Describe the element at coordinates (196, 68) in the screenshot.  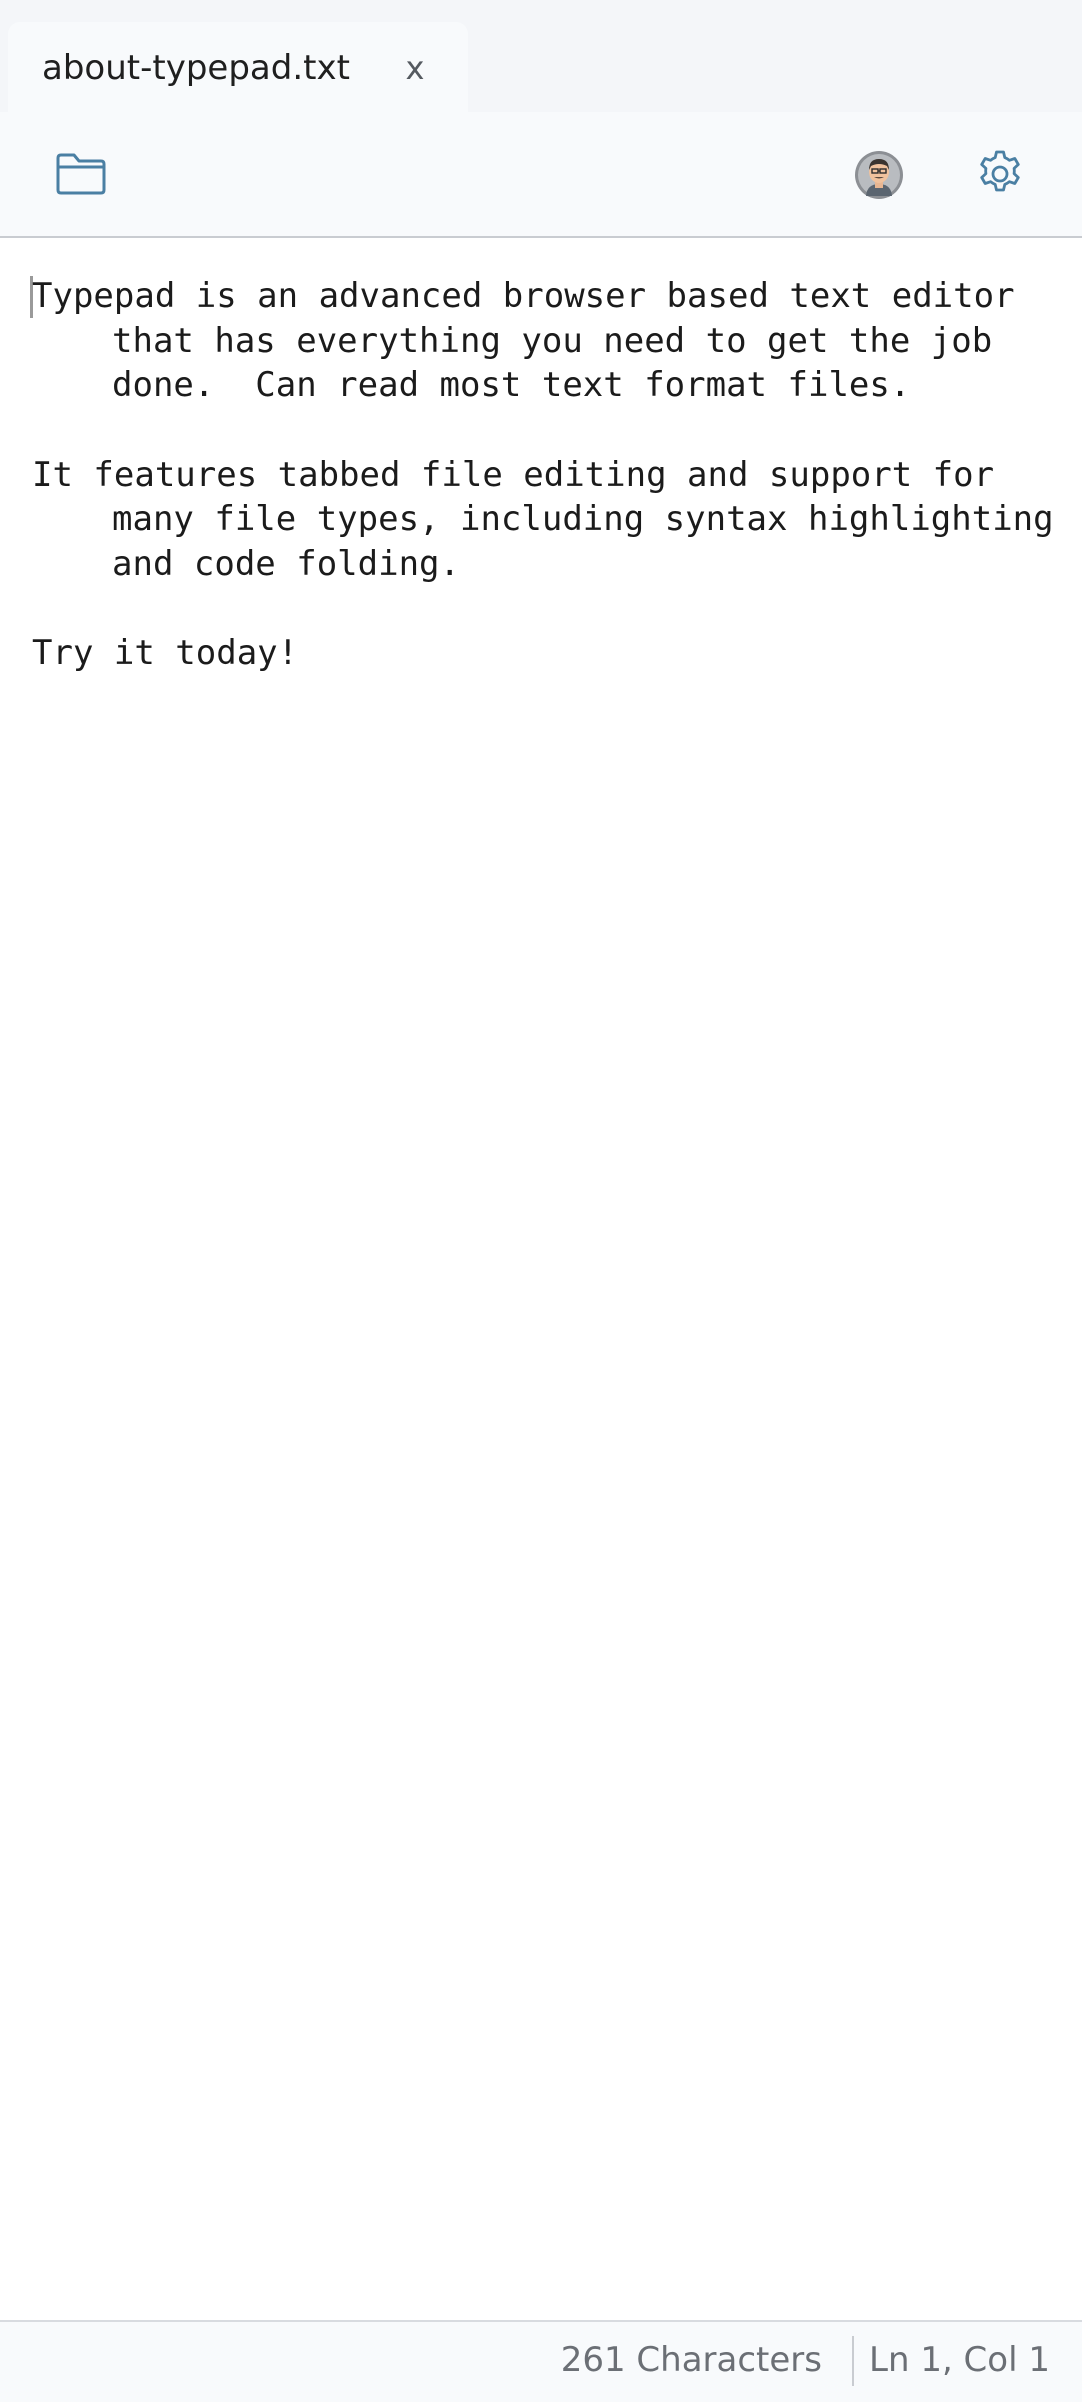
I see `tab-title: about-typepad.txt` at that location.